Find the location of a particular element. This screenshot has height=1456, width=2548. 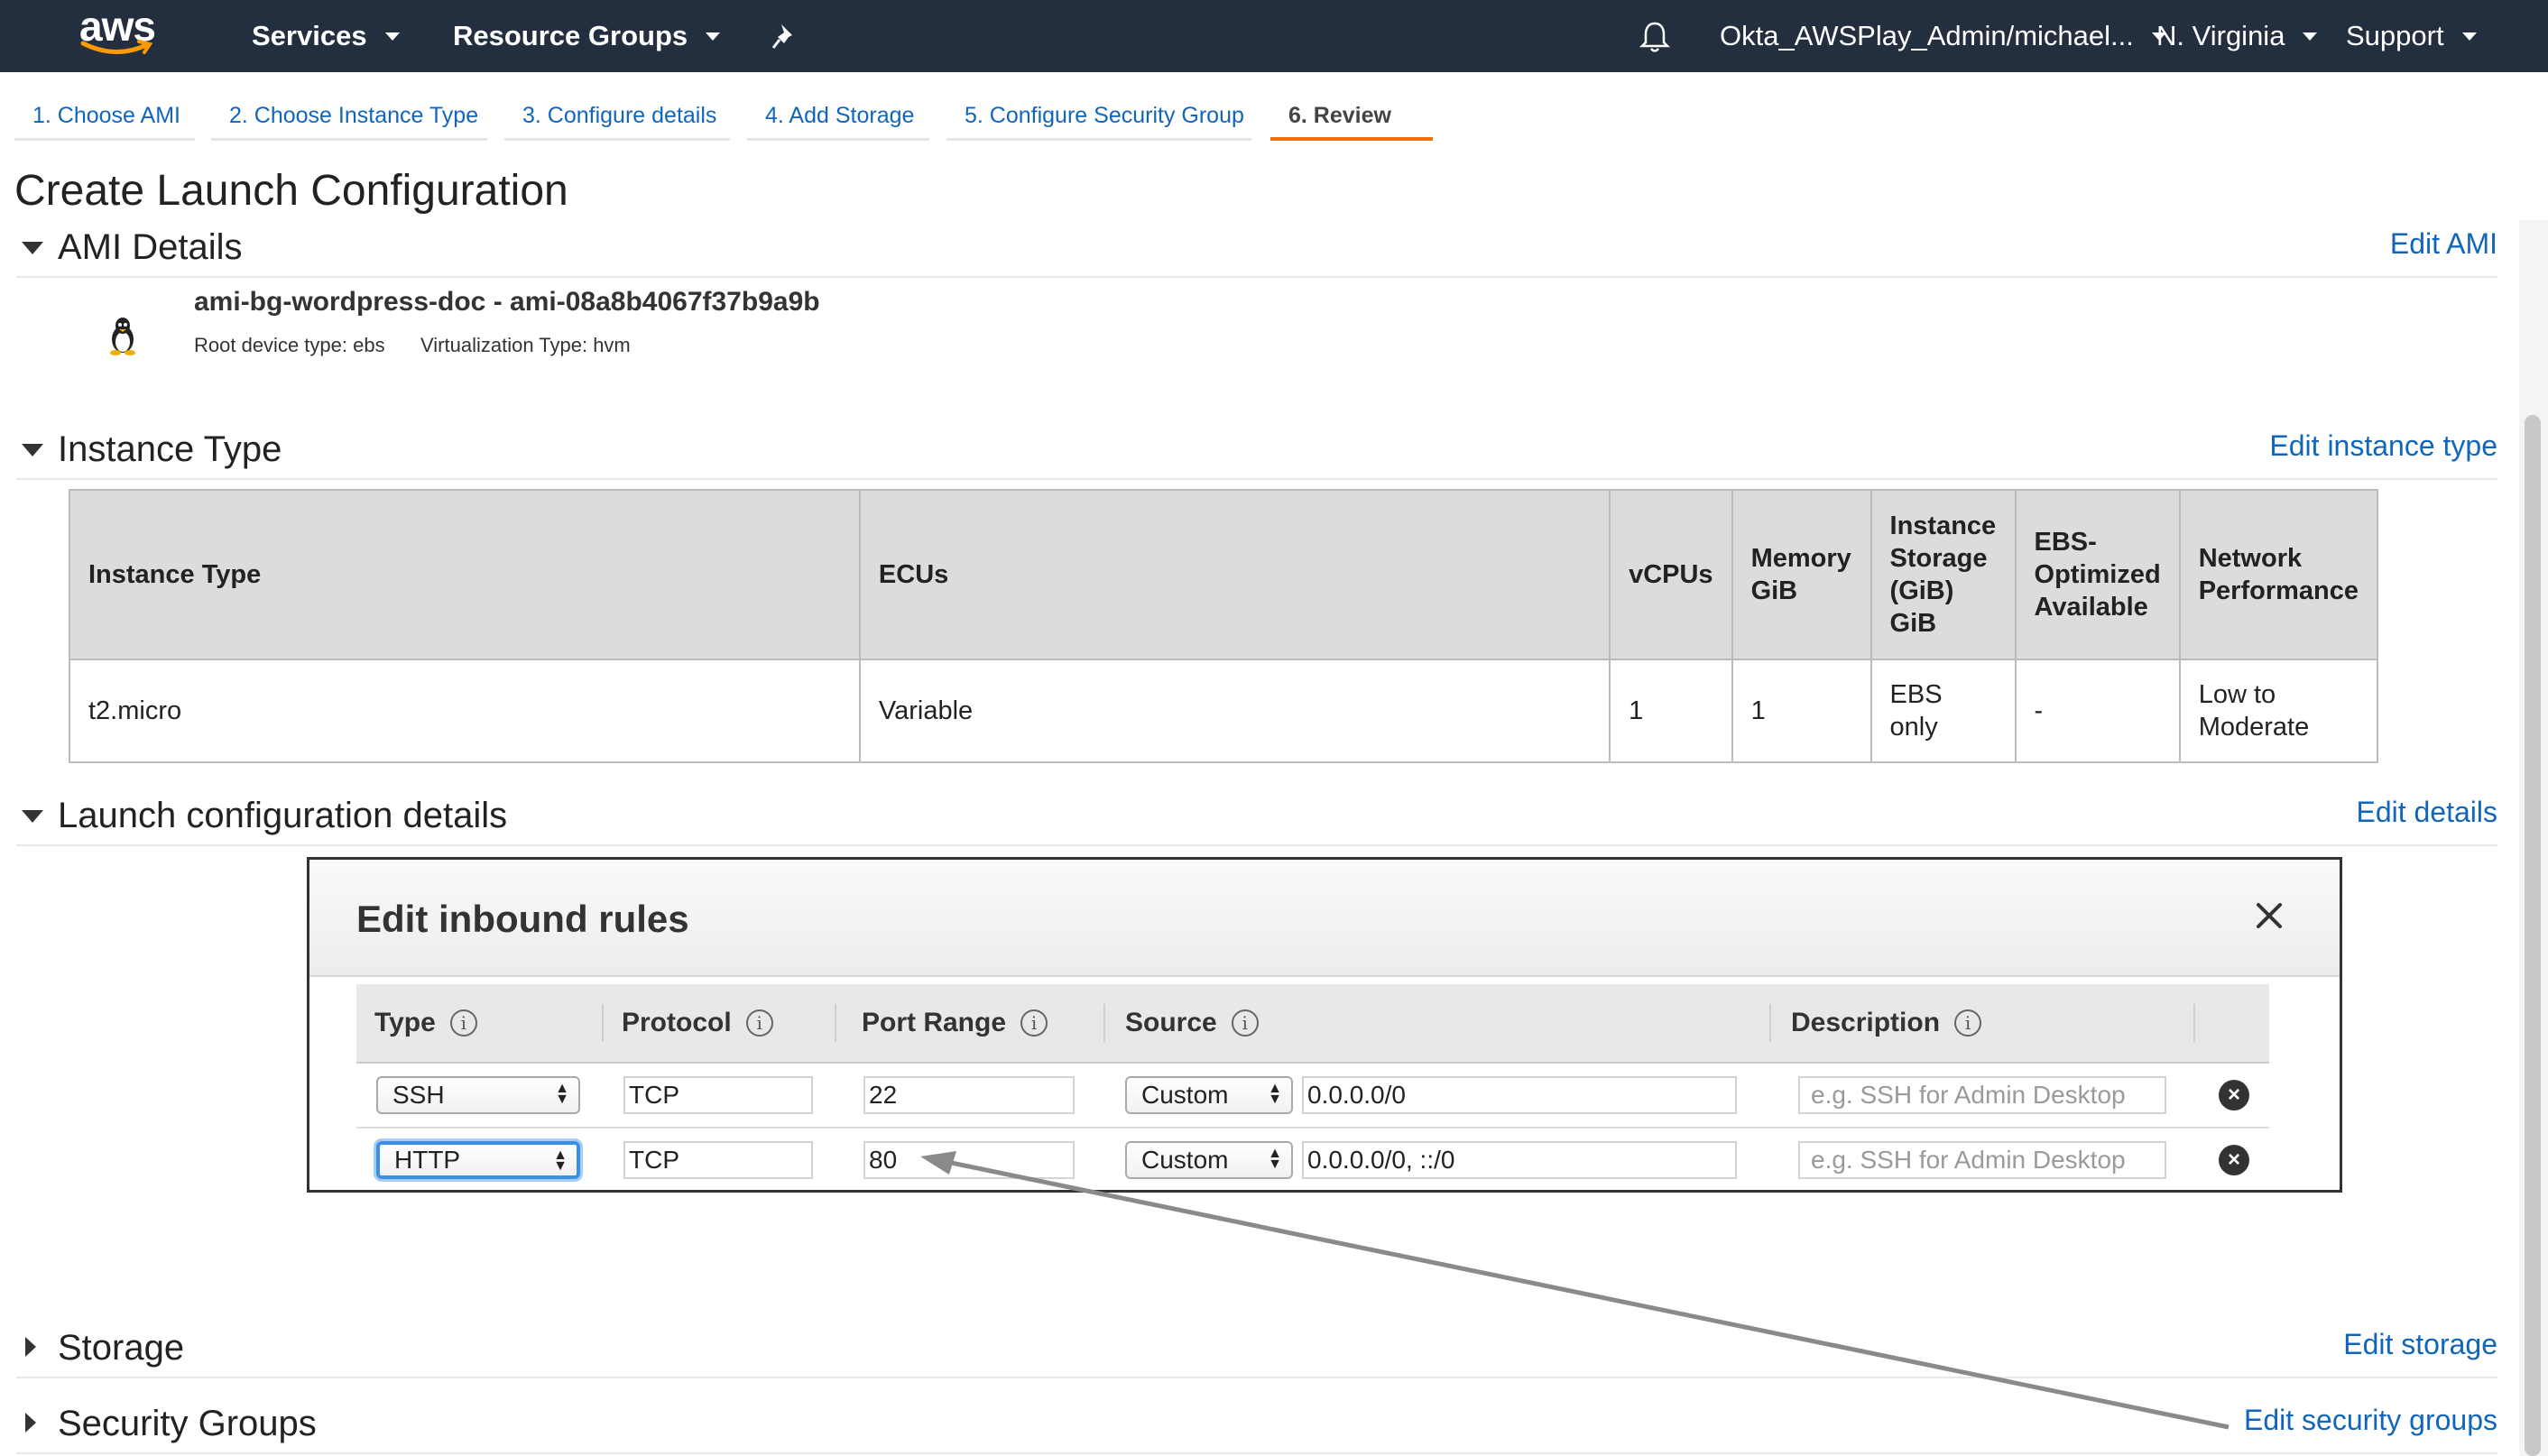

type-select-value: SSH is located at coordinates (418, 1095).